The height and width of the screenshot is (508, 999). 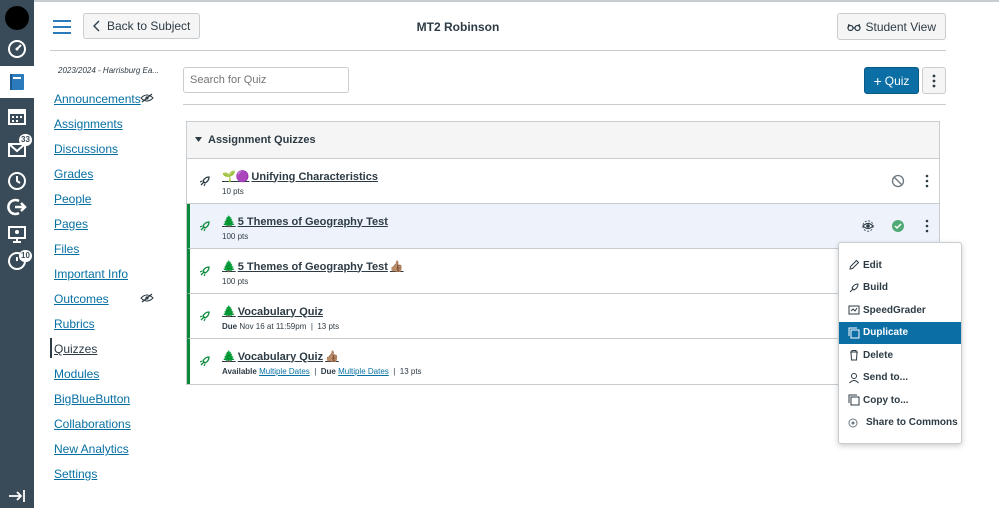 What do you see at coordinates (17, 207) in the screenshot?
I see `commons-icon` at bounding box center [17, 207].